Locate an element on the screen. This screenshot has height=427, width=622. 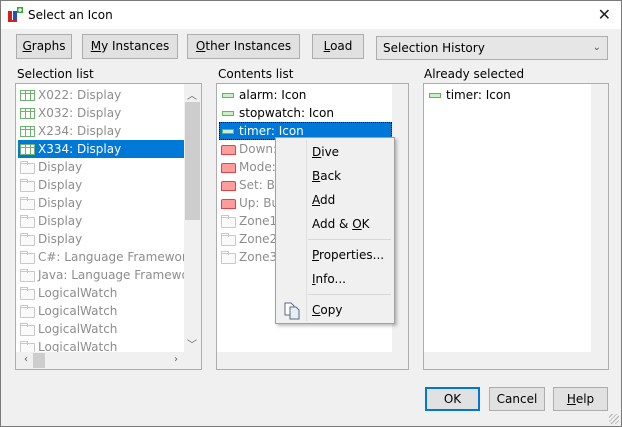
selection-list-label: Selection list is located at coordinates (55, 74).